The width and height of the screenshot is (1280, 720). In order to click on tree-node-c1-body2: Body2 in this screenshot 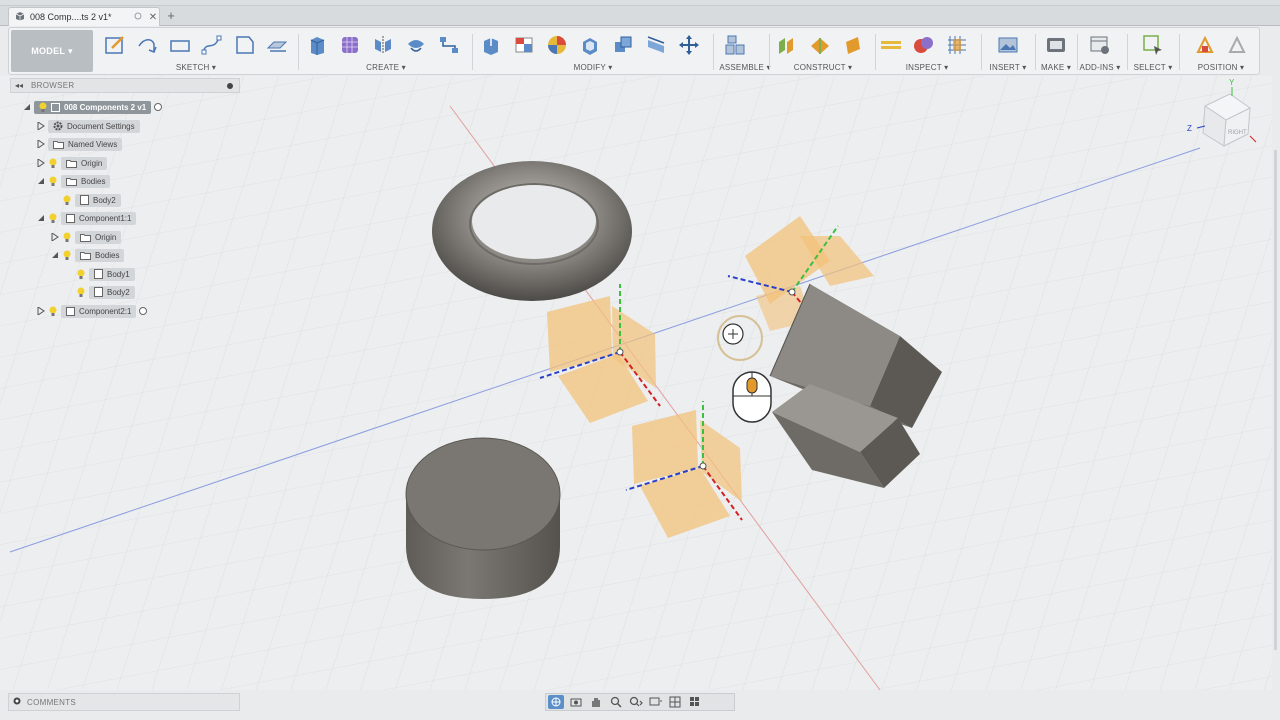, I will do `click(105, 292)`.